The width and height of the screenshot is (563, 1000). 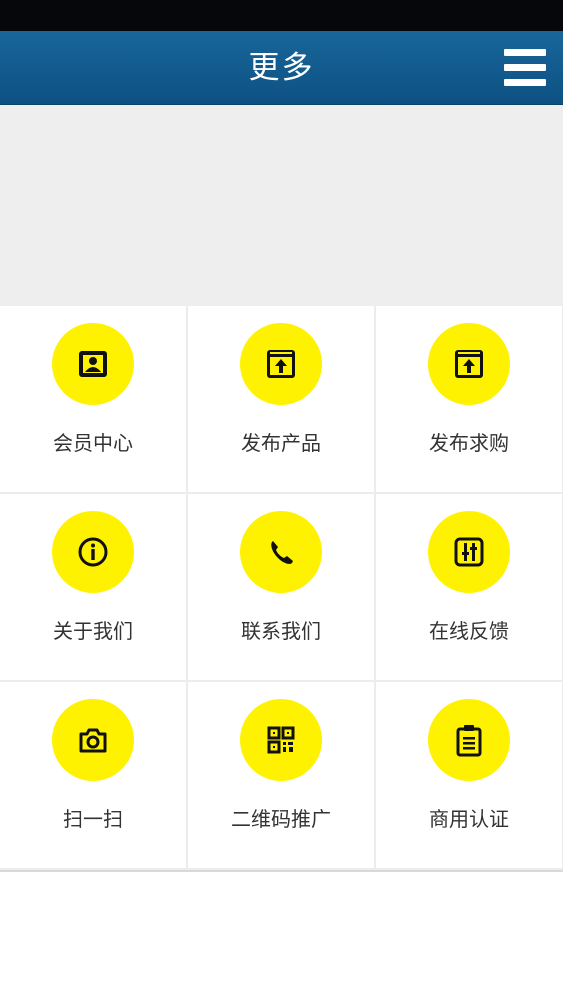 What do you see at coordinates (469, 443) in the screenshot?
I see `grid-item-label: 发布求购` at bounding box center [469, 443].